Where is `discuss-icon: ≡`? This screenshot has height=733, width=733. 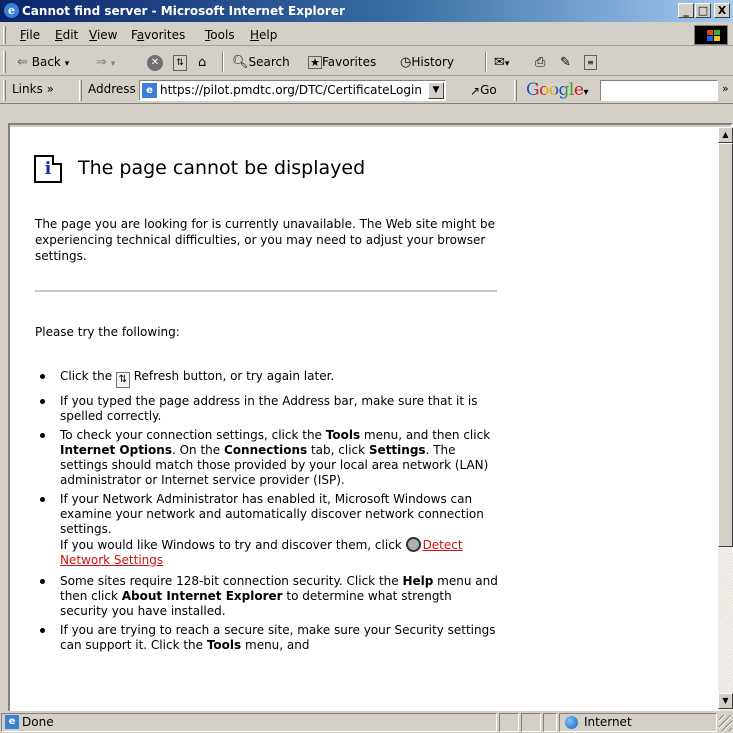 discuss-icon: ≡ is located at coordinates (590, 62).